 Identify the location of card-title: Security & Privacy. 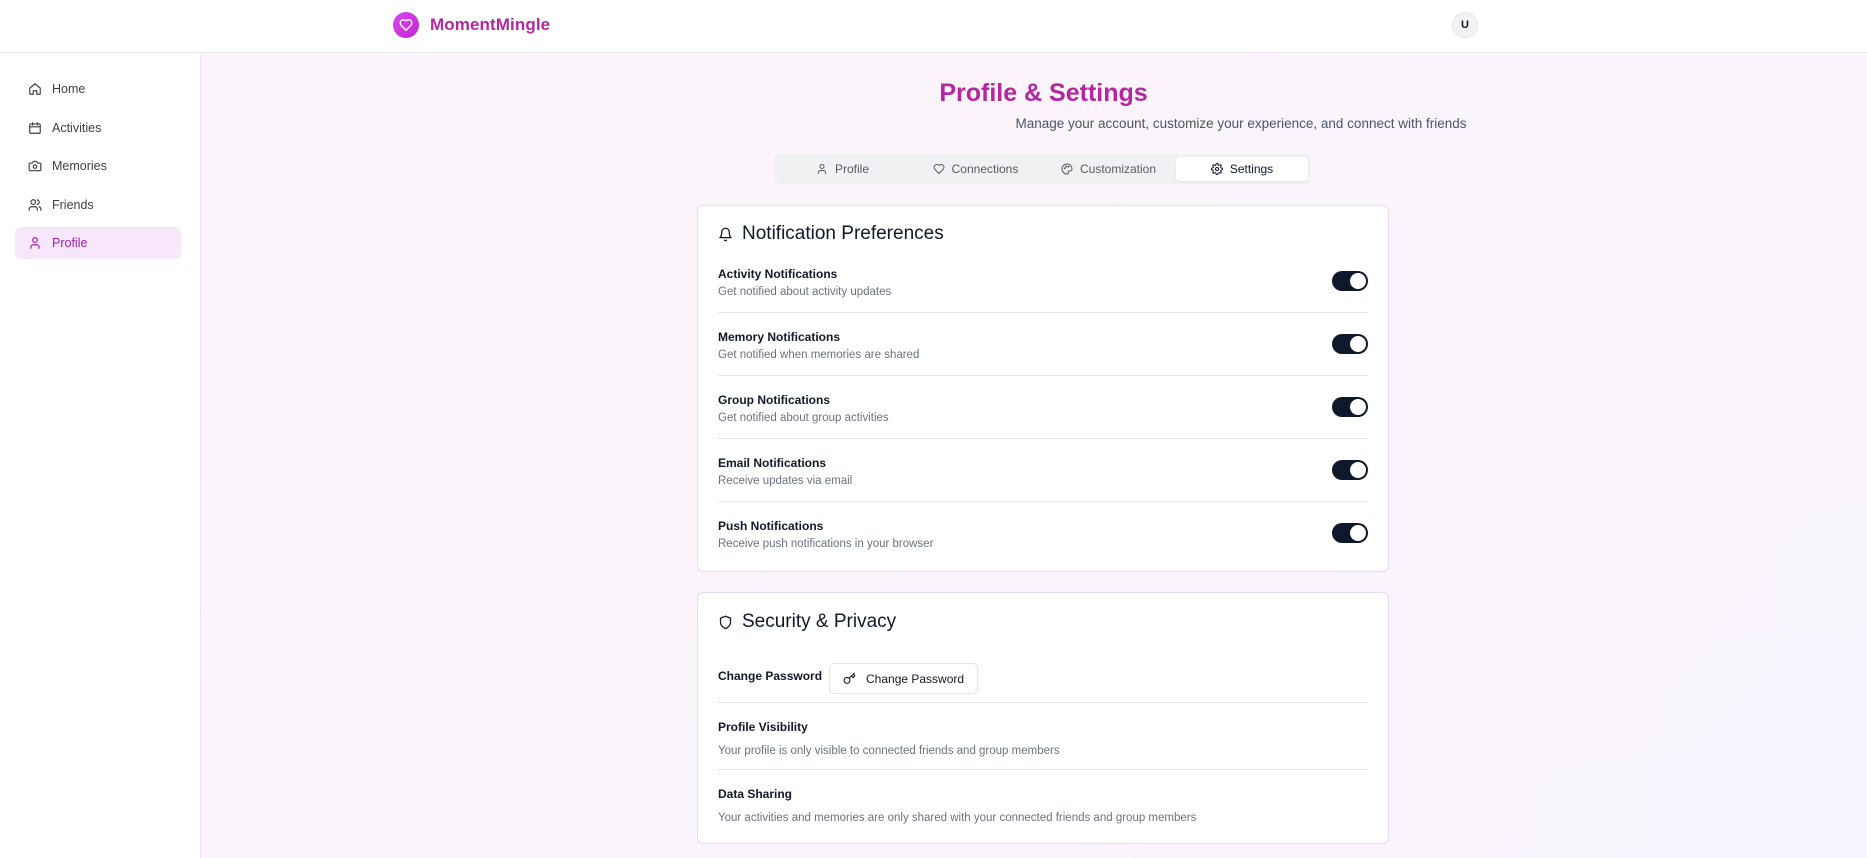
(807, 622).